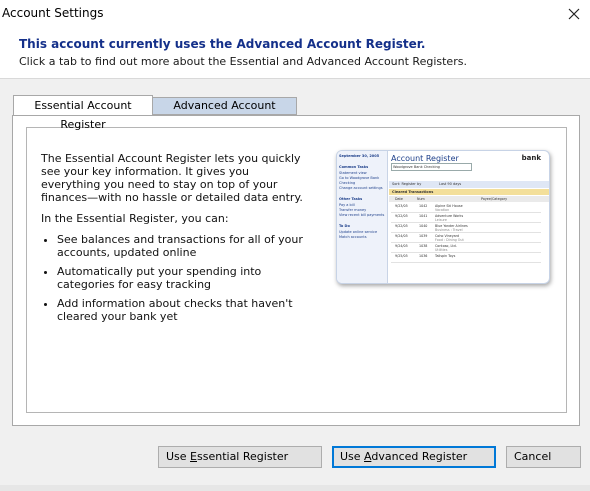 The height and width of the screenshot is (491, 590). I want to click on preview-sidebar-item: Change account settings, so click(361, 188).